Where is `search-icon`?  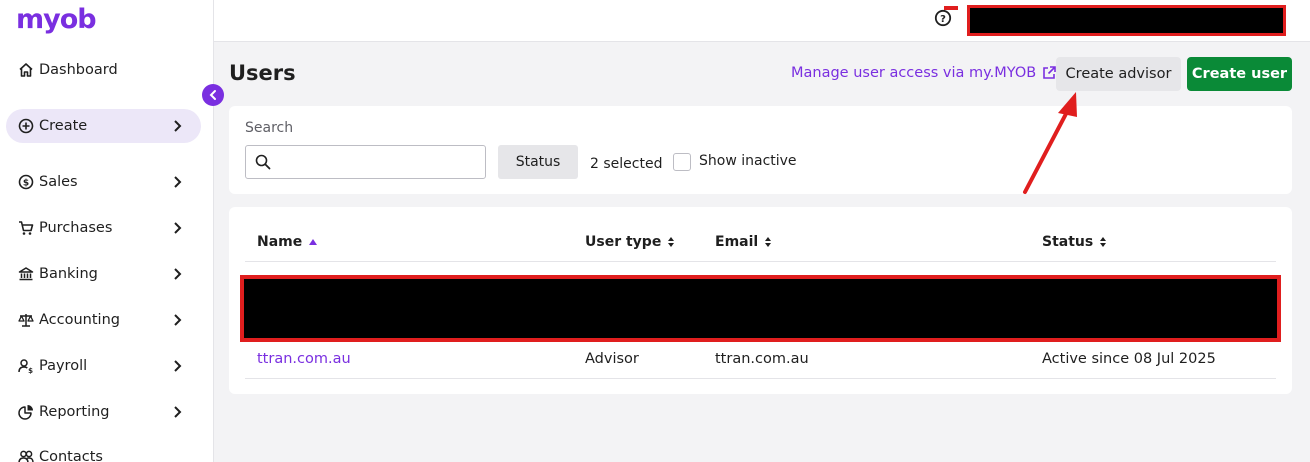
search-icon is located at coordinates (263, 162).